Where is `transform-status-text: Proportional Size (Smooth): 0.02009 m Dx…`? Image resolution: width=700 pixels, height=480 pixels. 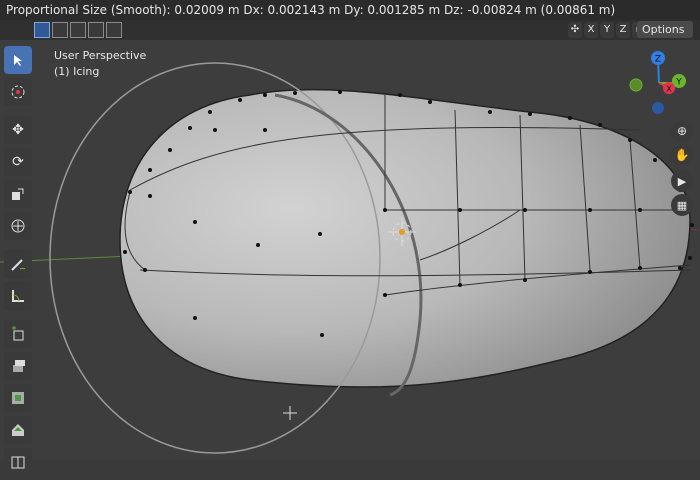 transform-status-text: Proportional Size (Smooth): 0.02009 m Dx… is located at coordinates (311, 10).